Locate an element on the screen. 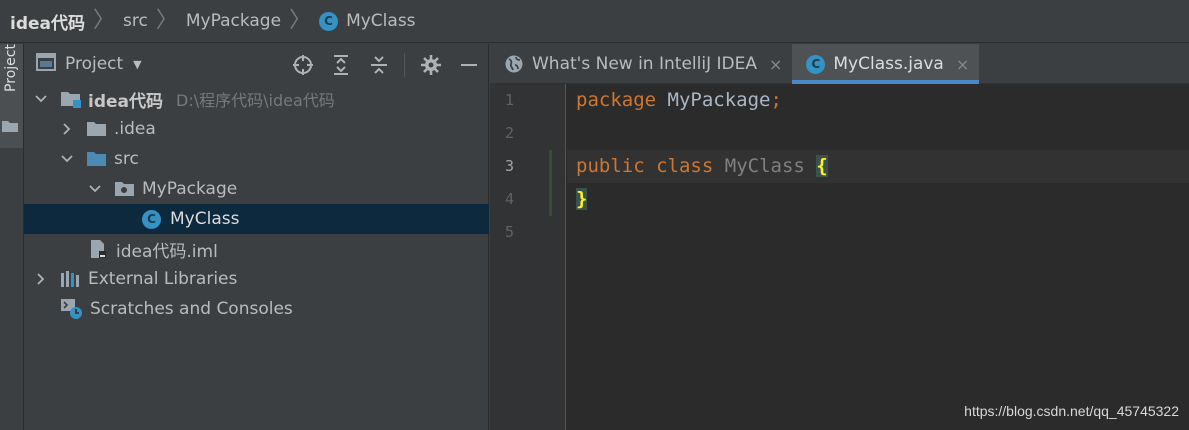 The width and height of the screenshot is (1189, 430). tree-item-label: External Libraries is located at coordinates (163, 279).